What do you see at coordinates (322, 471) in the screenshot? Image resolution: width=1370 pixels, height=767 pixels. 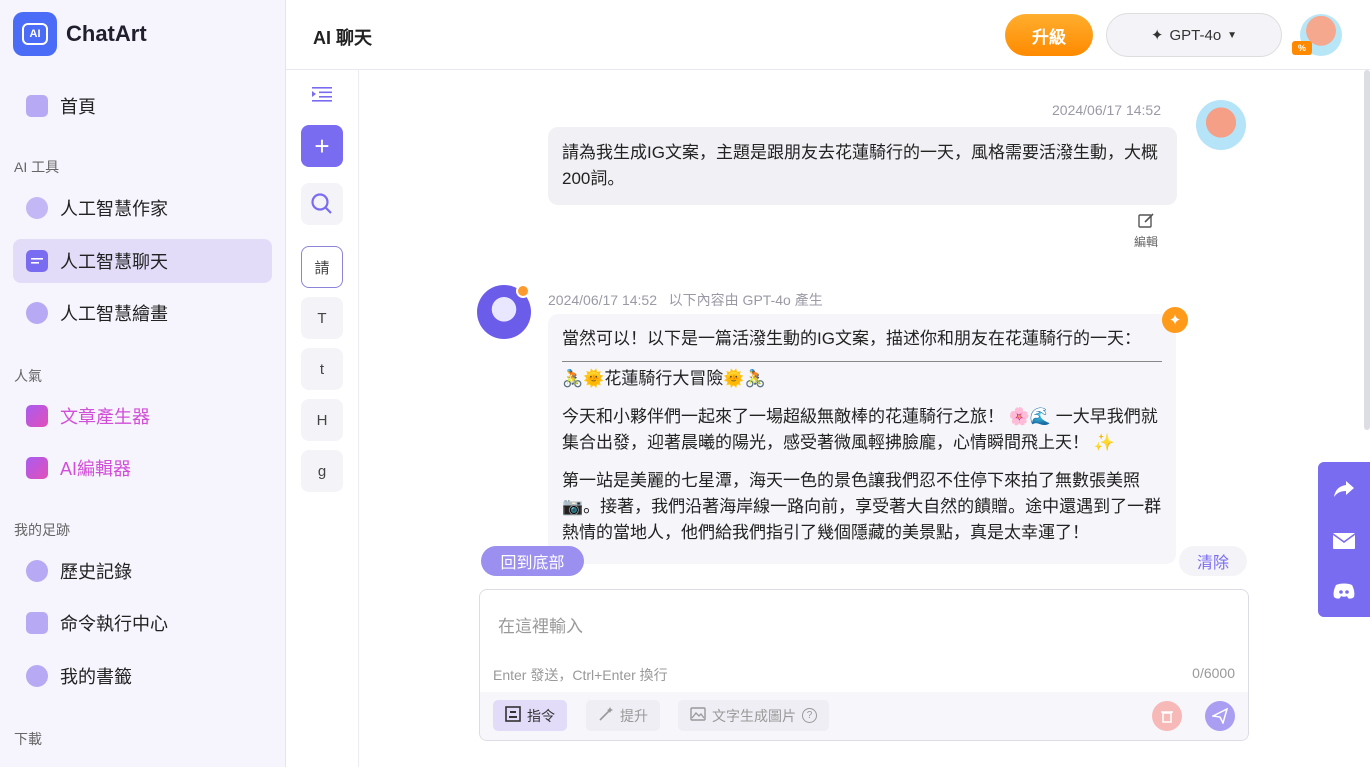 I see `history-item-5: g` at bounding box center [322, 471].